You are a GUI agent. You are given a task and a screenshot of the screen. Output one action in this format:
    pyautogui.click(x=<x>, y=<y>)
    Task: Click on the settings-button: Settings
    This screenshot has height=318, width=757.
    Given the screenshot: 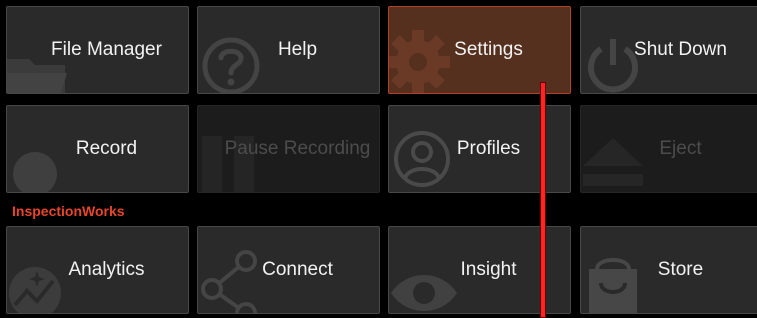 What is the action you would take?
    pyautogui.click(x=479, y=50)
    